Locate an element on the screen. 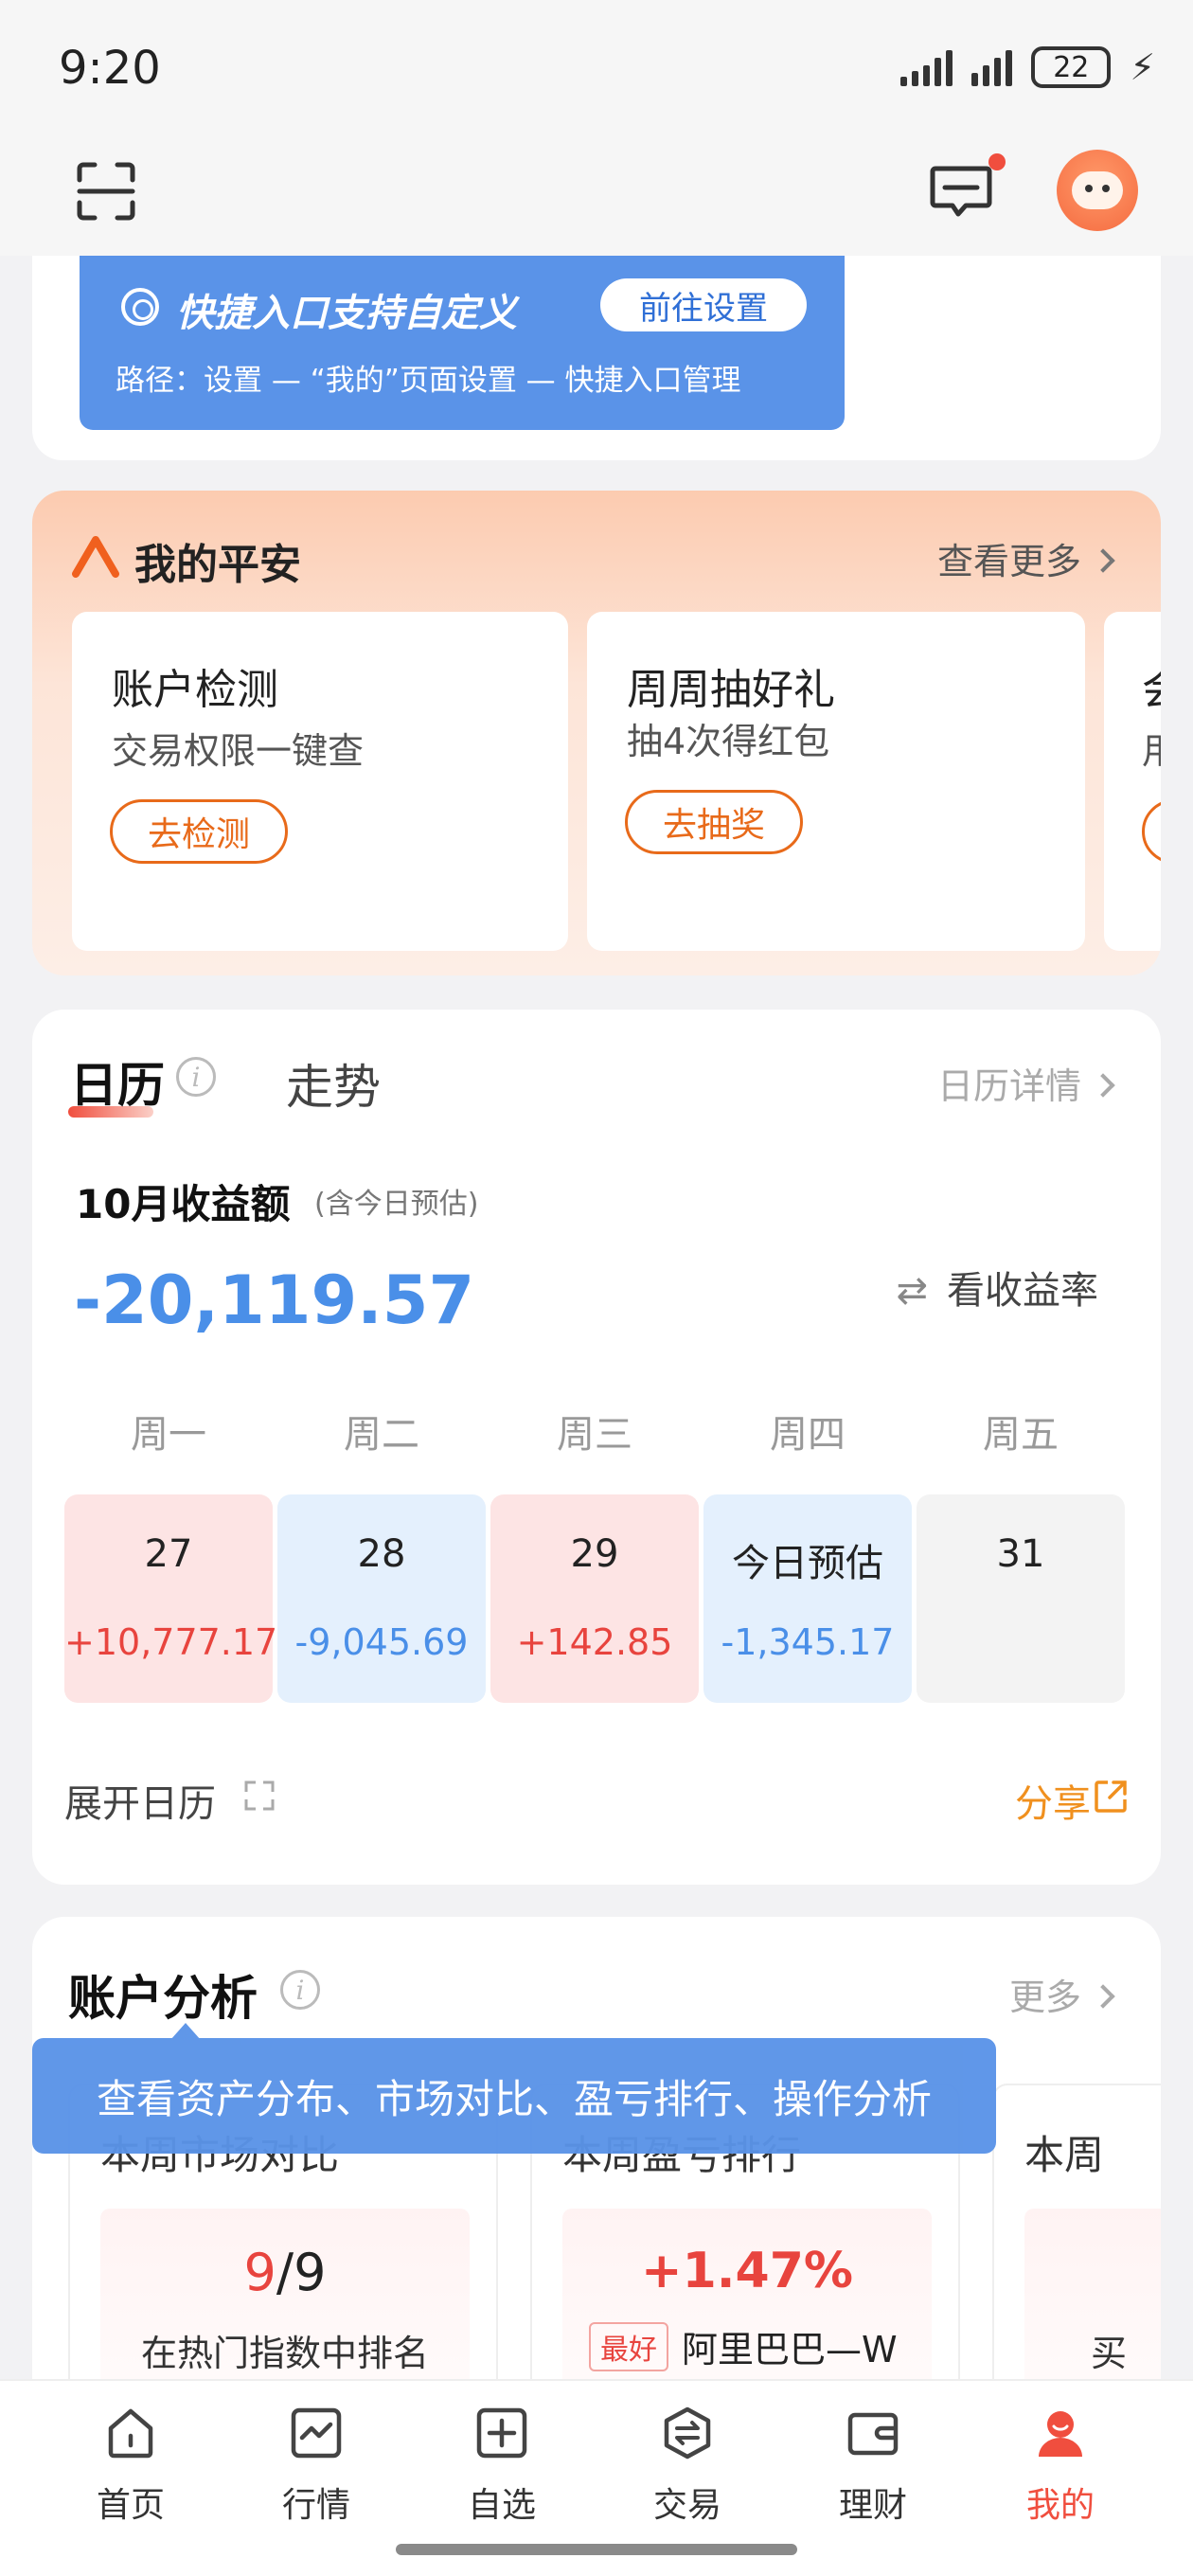 Image resolution: width=1193 pixels, height=2576 pixels. view-return-rate-link: ⇄ 看收益率 is located at coordinates (997, 1287).